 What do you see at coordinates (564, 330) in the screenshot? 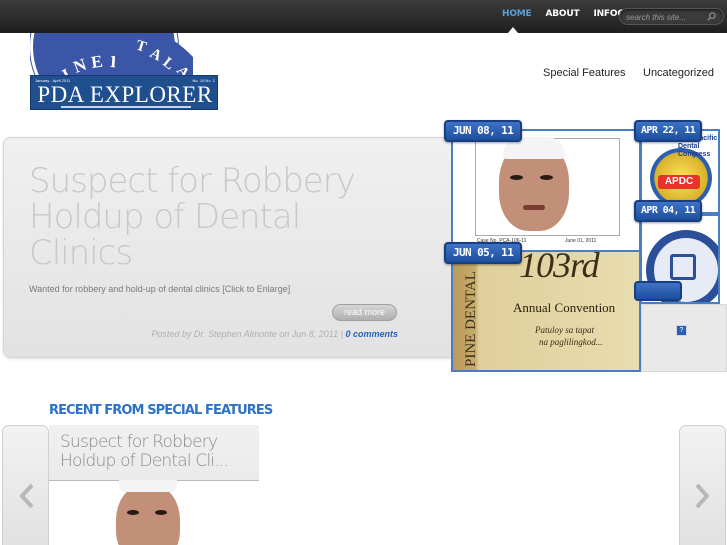
I see `convention-motto-1: Patuloy sa tapat` at bounding box center [564, 330].